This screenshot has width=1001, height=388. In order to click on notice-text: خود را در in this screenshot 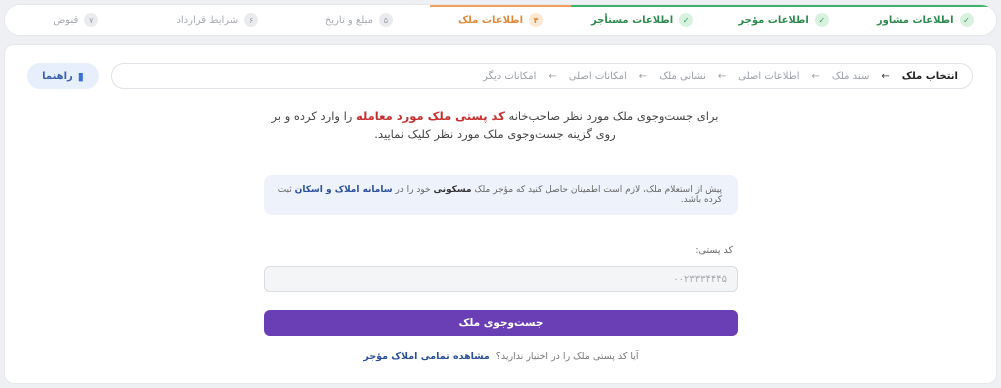, I will do `click(413, 190)`.